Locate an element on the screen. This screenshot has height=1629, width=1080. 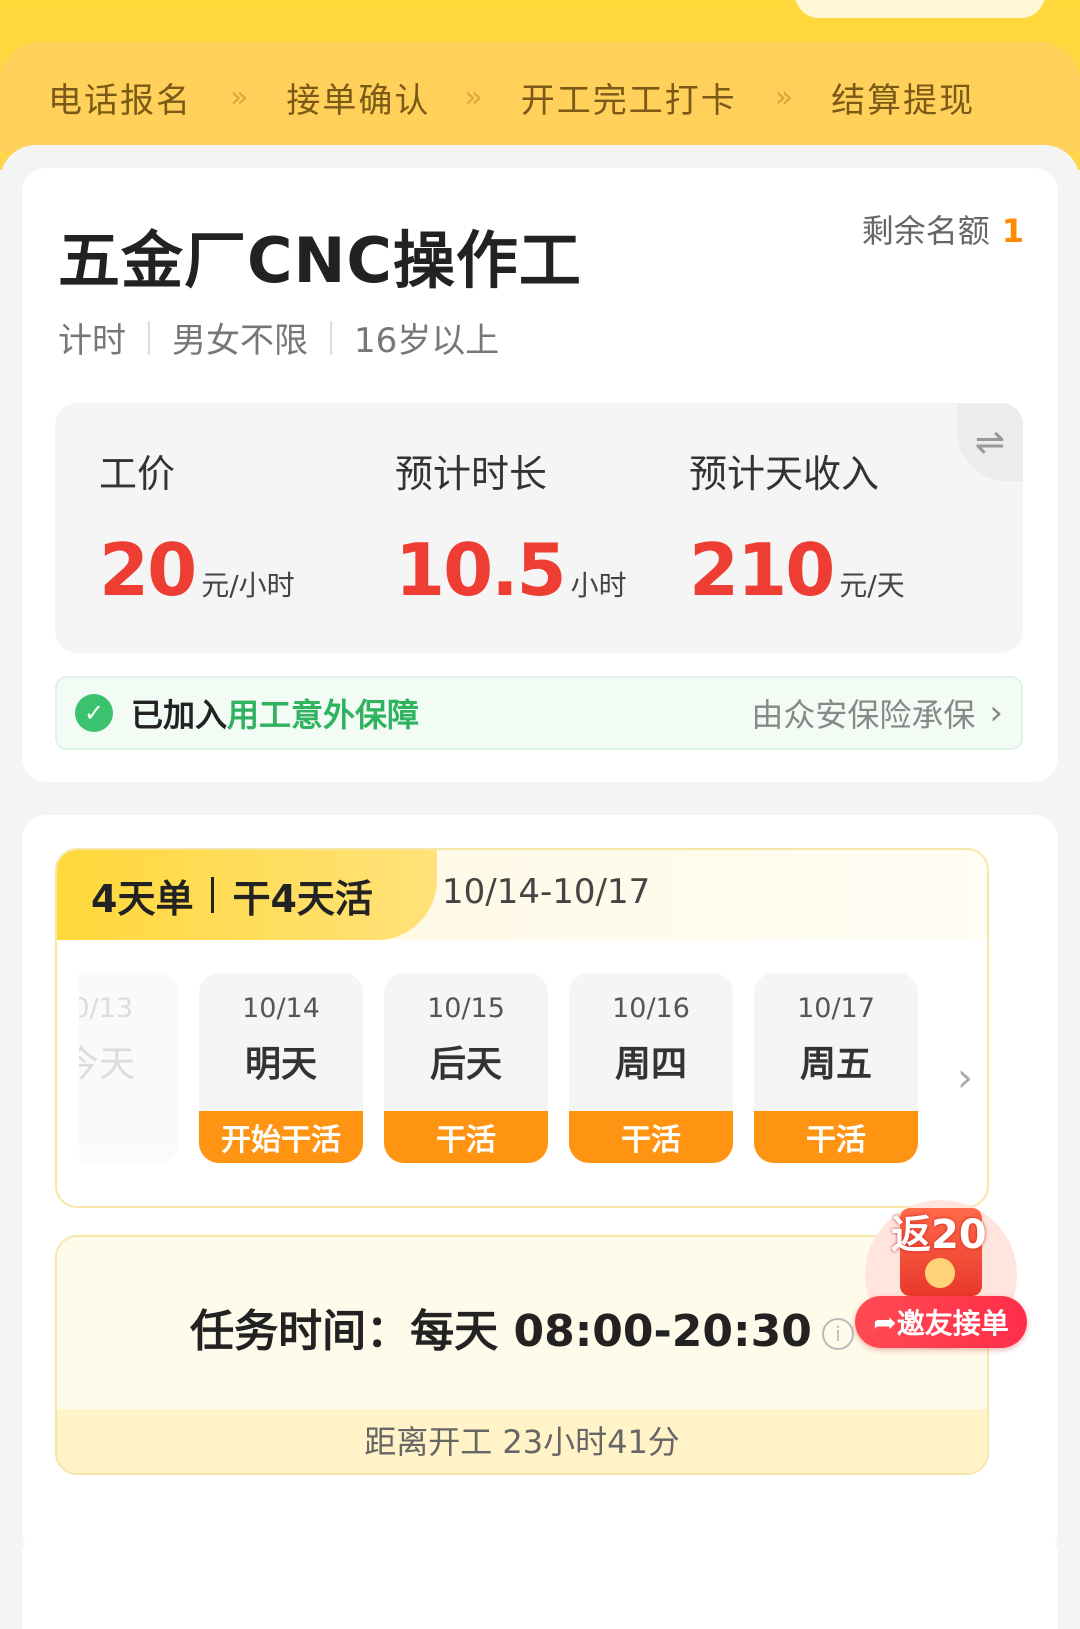
pay-daily: 预计天收入 210 元/天 is located at coordinates (797, 527).